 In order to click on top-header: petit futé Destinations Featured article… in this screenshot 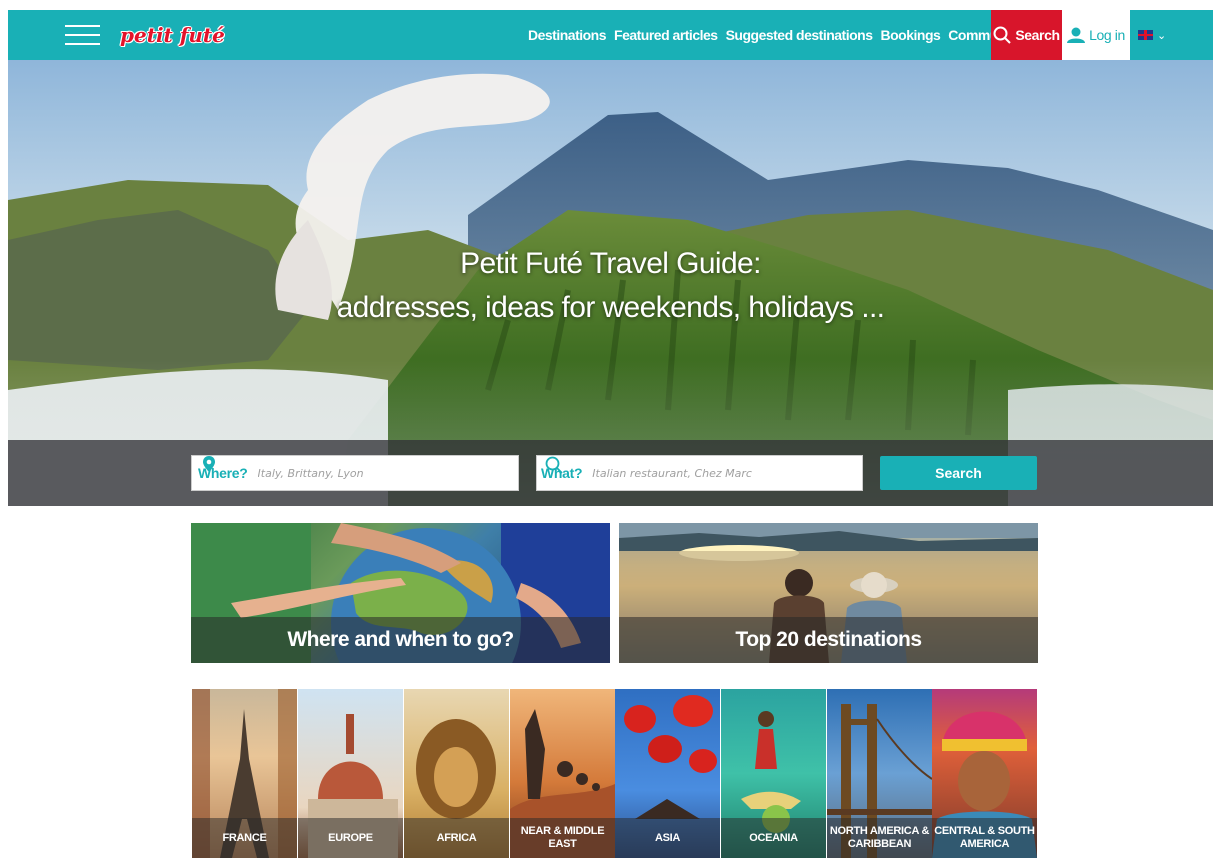, I will do `click(610, 35)`.